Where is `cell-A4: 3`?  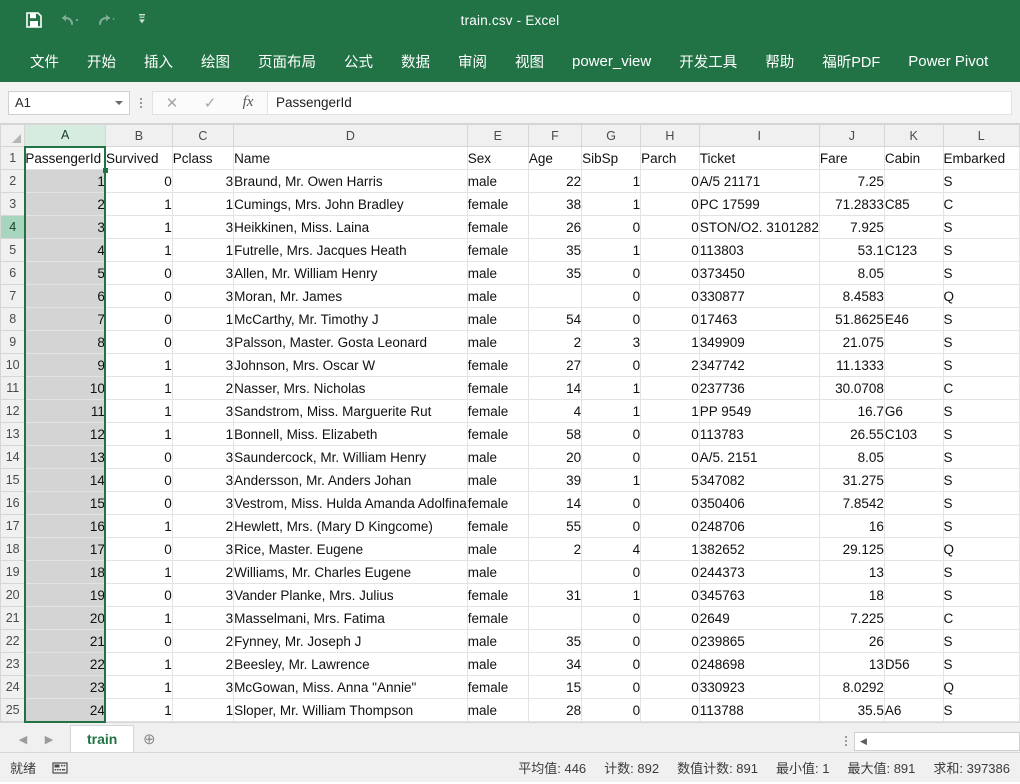
cell-A4: 3 is located at coordinates (65, 227).